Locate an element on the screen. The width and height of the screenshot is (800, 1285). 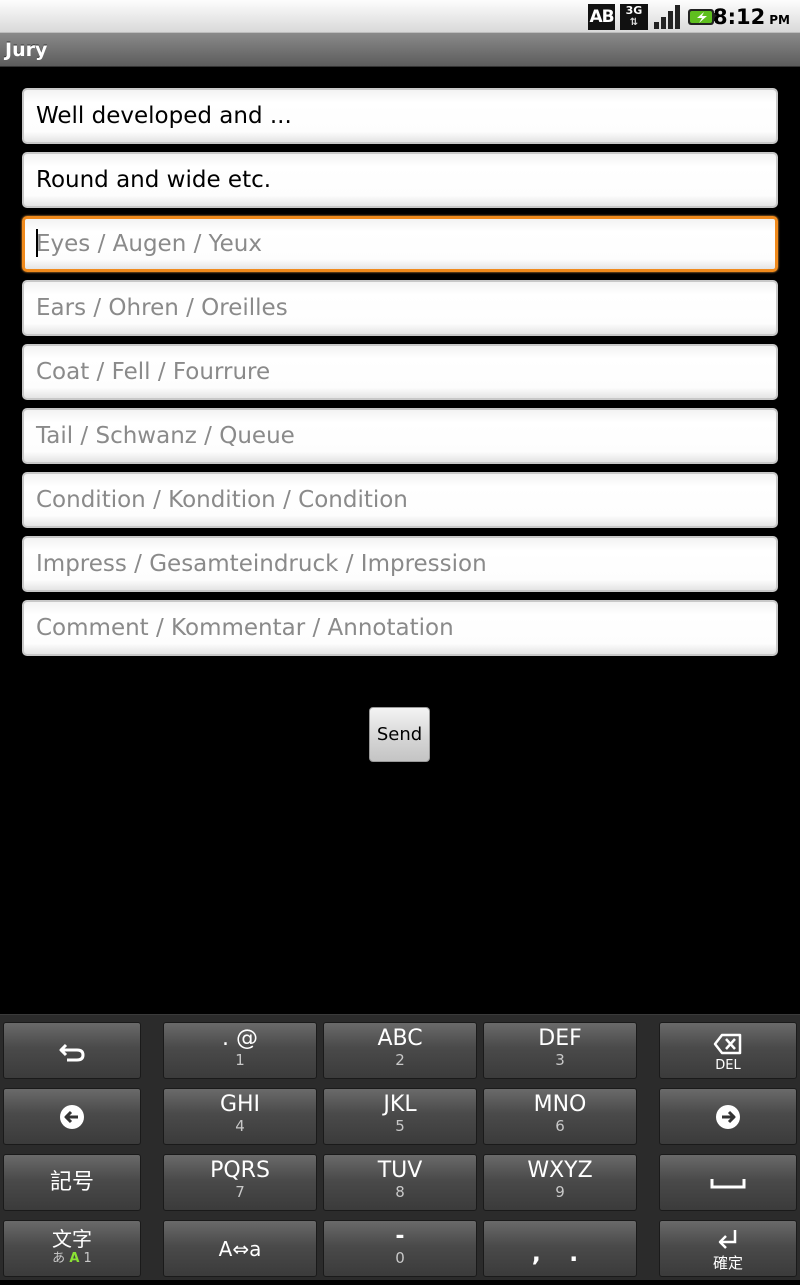
key-5: JKL 5 is located at coordinates (400, 1116).